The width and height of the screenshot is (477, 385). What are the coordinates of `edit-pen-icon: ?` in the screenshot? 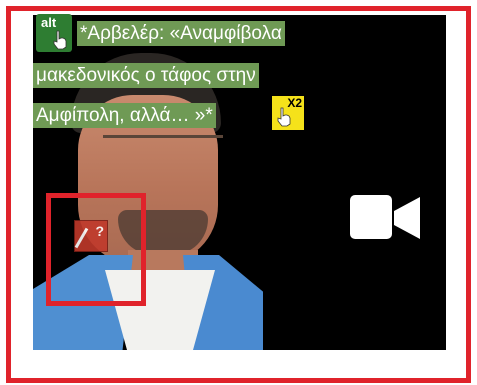 It's located at (91, 236).